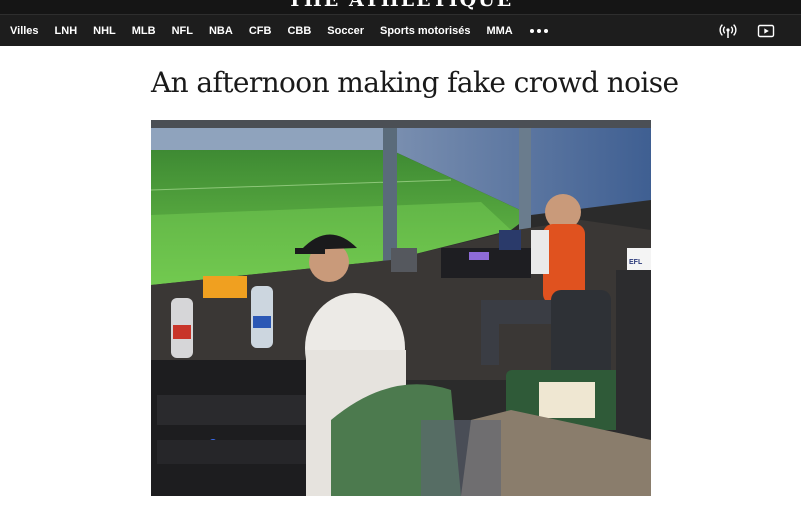 This screenshot has width=801, height=510. What do you see at coordinates (499, 31) in the screenshot?
I see `nav-item-mma: MMA` at bounding box center [499, 31].